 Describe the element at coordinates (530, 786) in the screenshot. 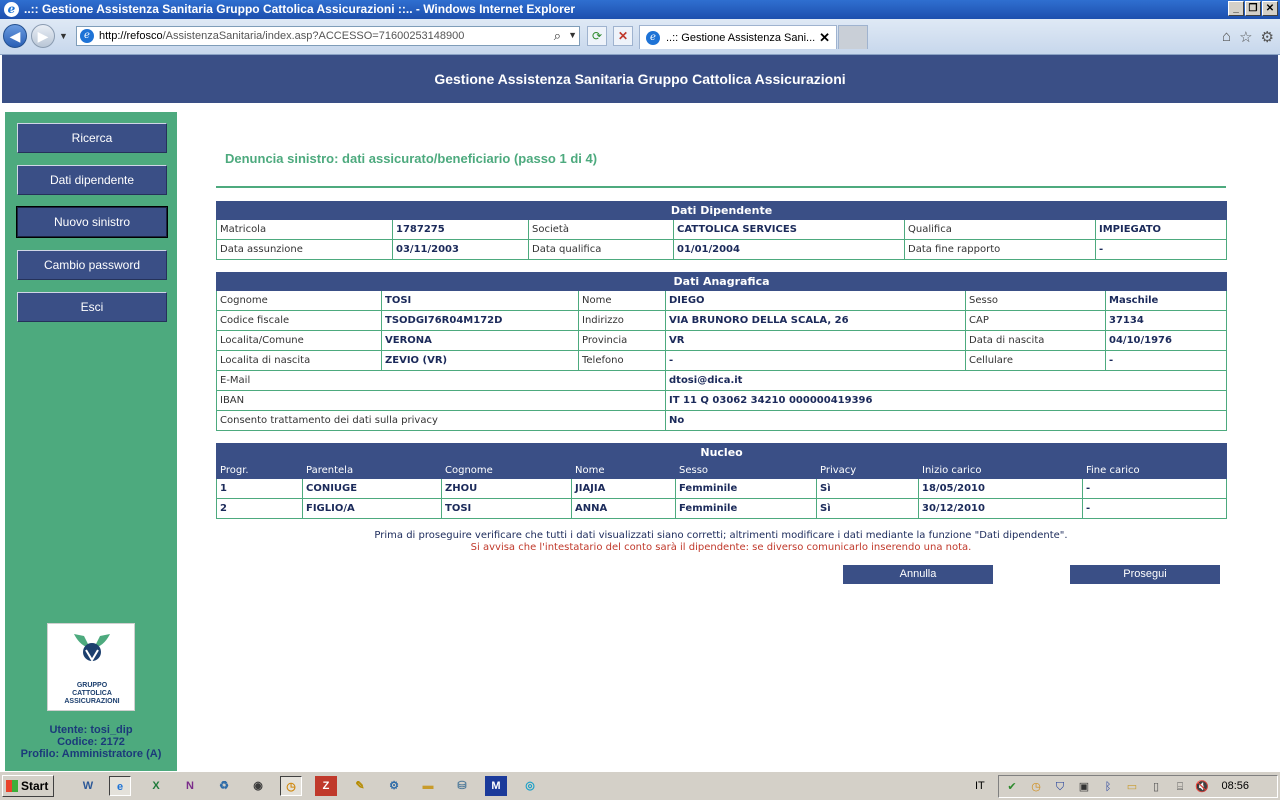

I see `ring-app-icon: ◎` at that location.